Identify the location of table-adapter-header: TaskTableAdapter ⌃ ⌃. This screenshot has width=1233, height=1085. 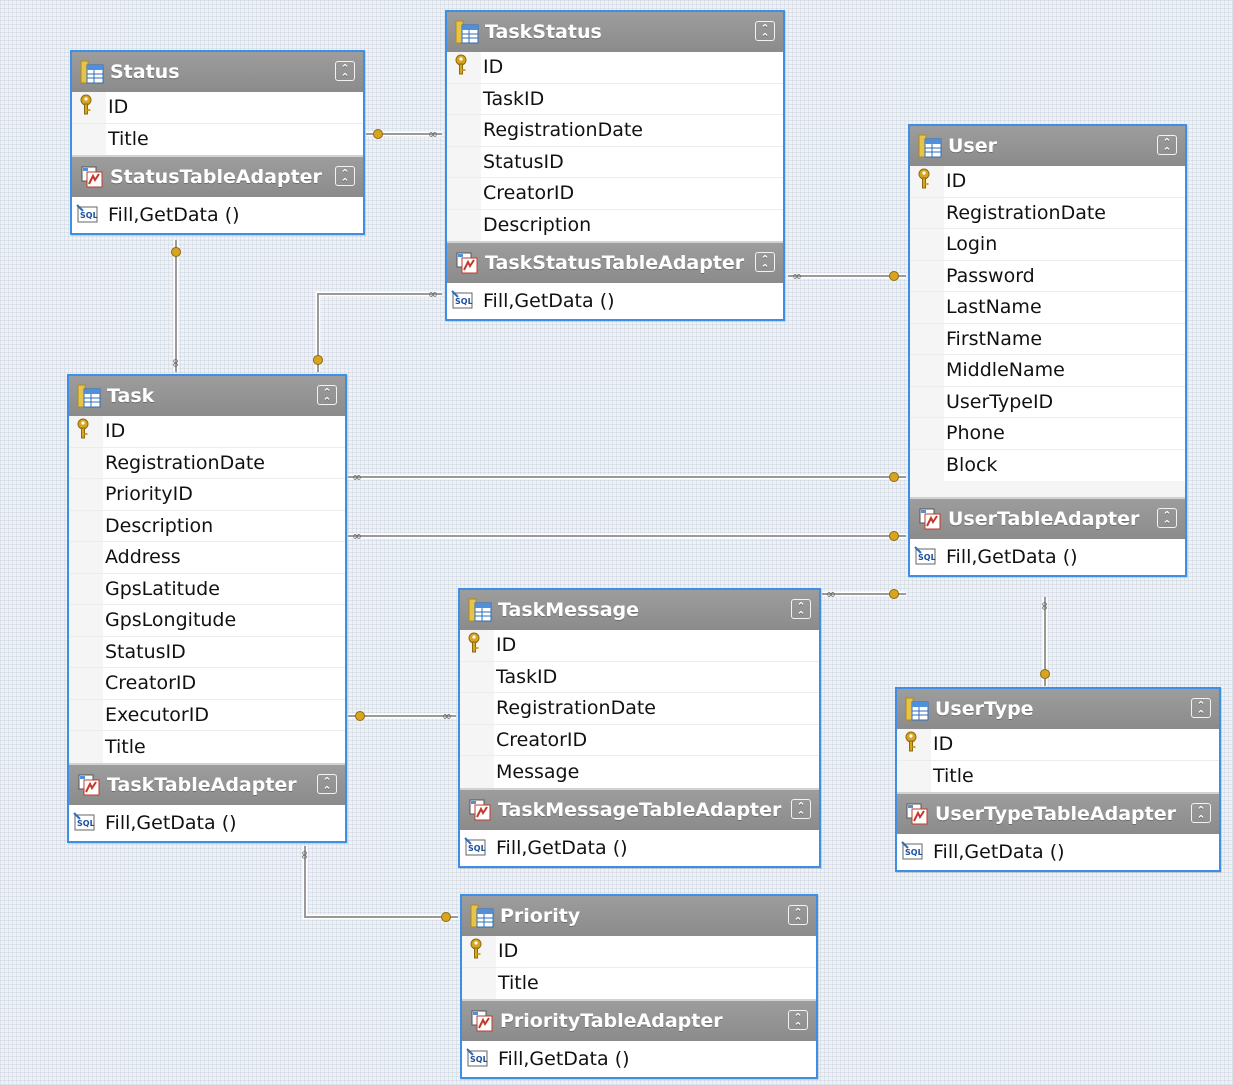
(207, 783).